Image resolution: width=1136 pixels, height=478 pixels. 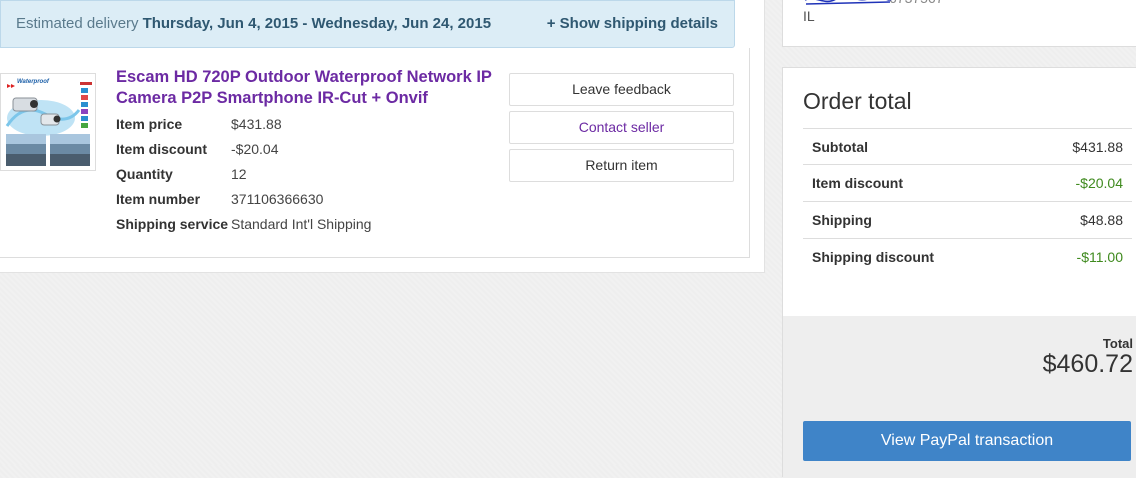 I want to click on order-row-shipping-discount: Shipping discount -$11.00, so click(x=967, y=257).